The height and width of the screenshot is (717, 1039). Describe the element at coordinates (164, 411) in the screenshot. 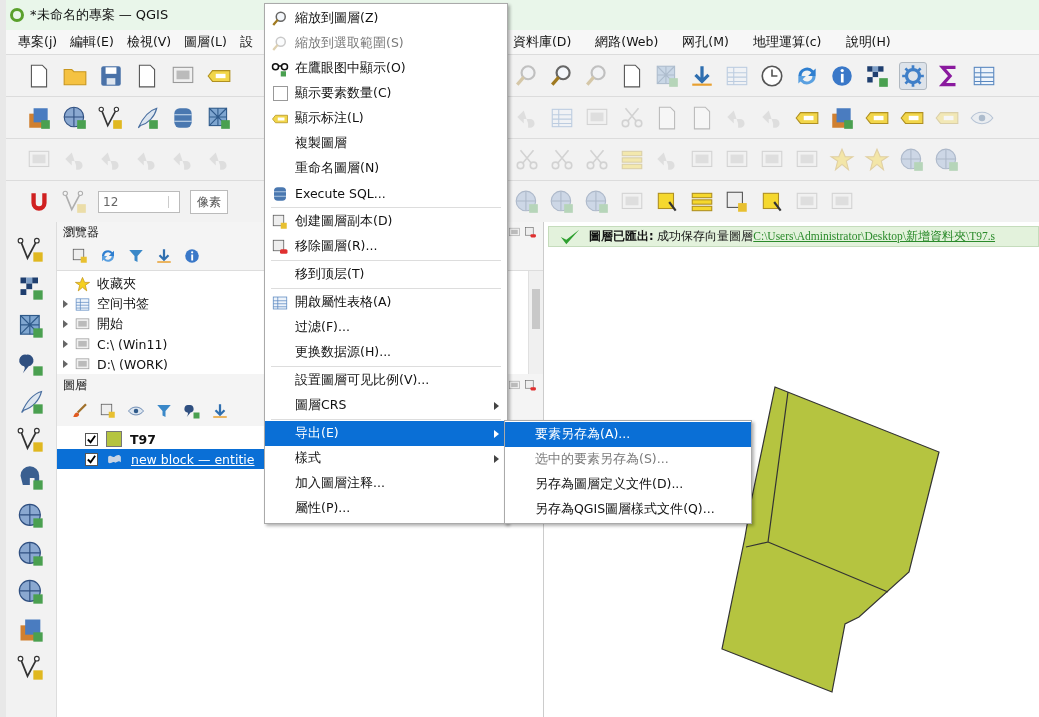

I see `funnel-icon` at that location.